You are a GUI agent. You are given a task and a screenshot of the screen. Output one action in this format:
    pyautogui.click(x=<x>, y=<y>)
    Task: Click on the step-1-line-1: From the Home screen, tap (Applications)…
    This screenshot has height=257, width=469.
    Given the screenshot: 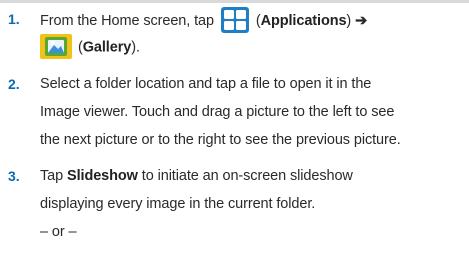 What is the action you would take?
    pyautogui.click(x=204, y=20)
    